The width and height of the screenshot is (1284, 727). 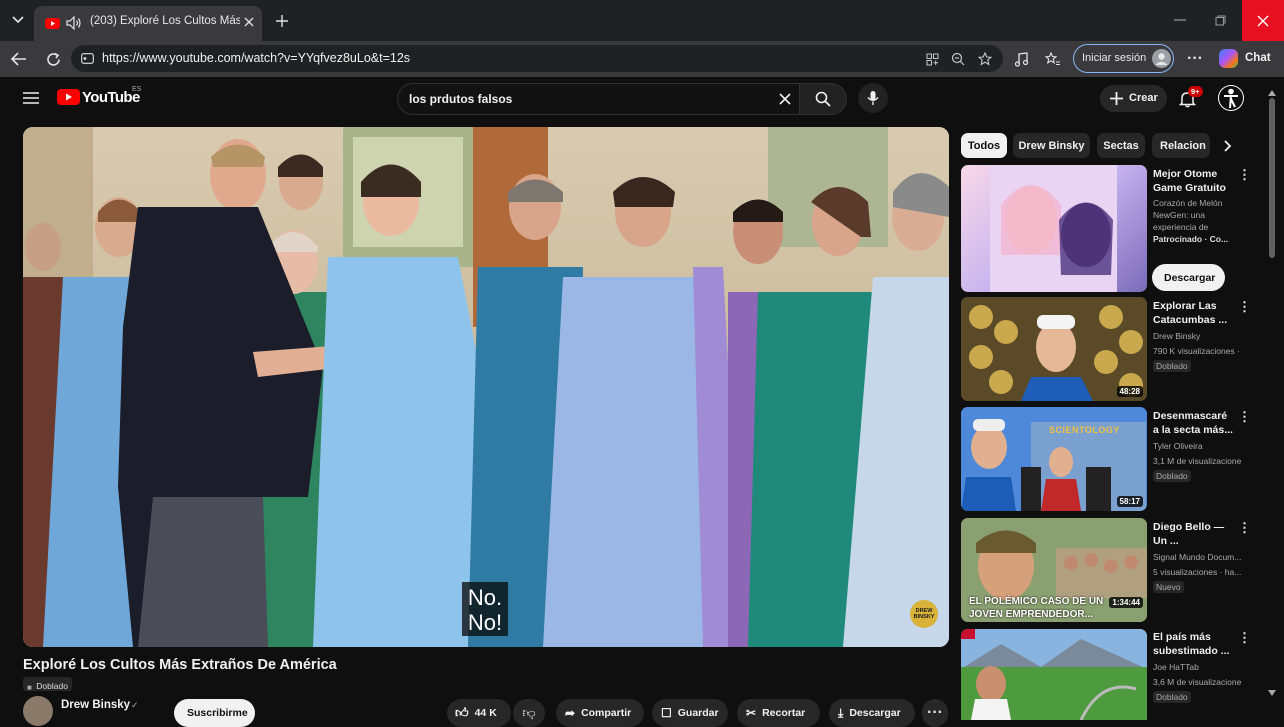 What do you see at coordinates (958, 59) in the screenshot?
I see `zoom-icon` at bounding box center [958, 59].